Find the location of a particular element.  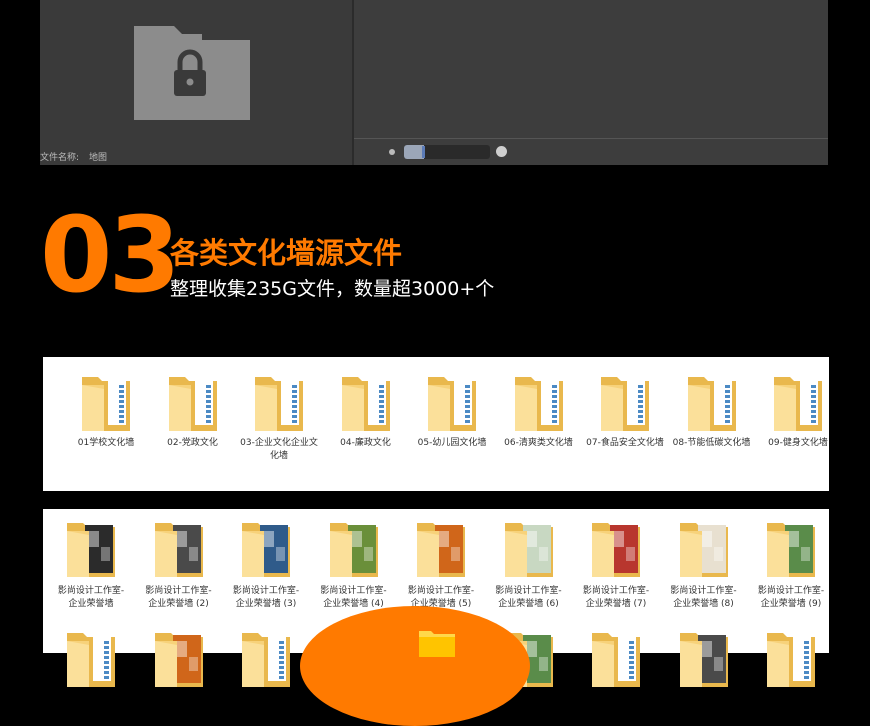

filename-value: 地图 is located at coordinates (98, 158).